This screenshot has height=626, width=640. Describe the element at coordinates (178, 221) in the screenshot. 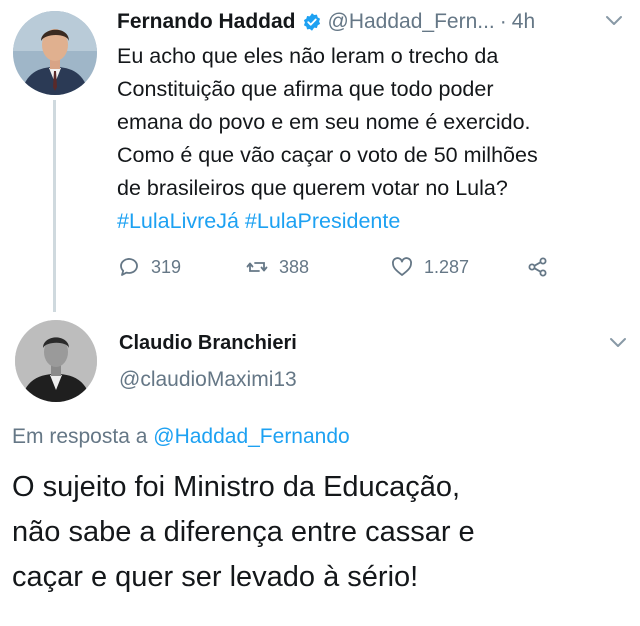

I see `hashtag-link: #LulaLivreJá` at that location.